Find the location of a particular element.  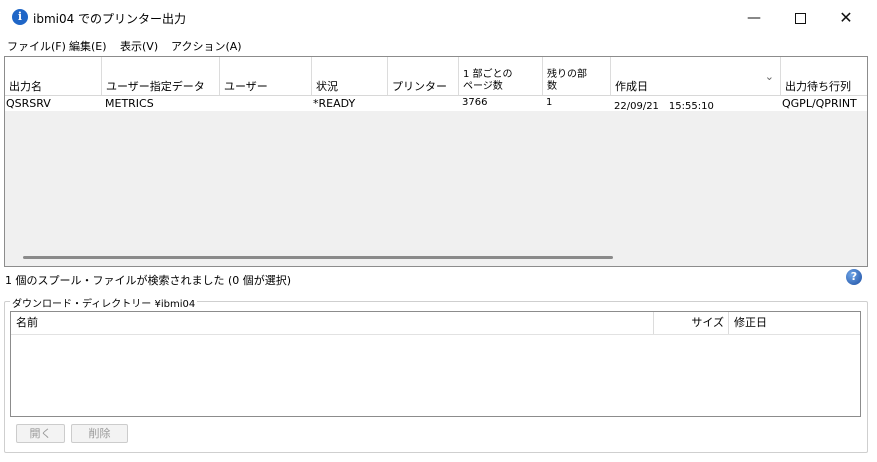

menu-file: ファイル(F) is located at coordinates (36, 46).